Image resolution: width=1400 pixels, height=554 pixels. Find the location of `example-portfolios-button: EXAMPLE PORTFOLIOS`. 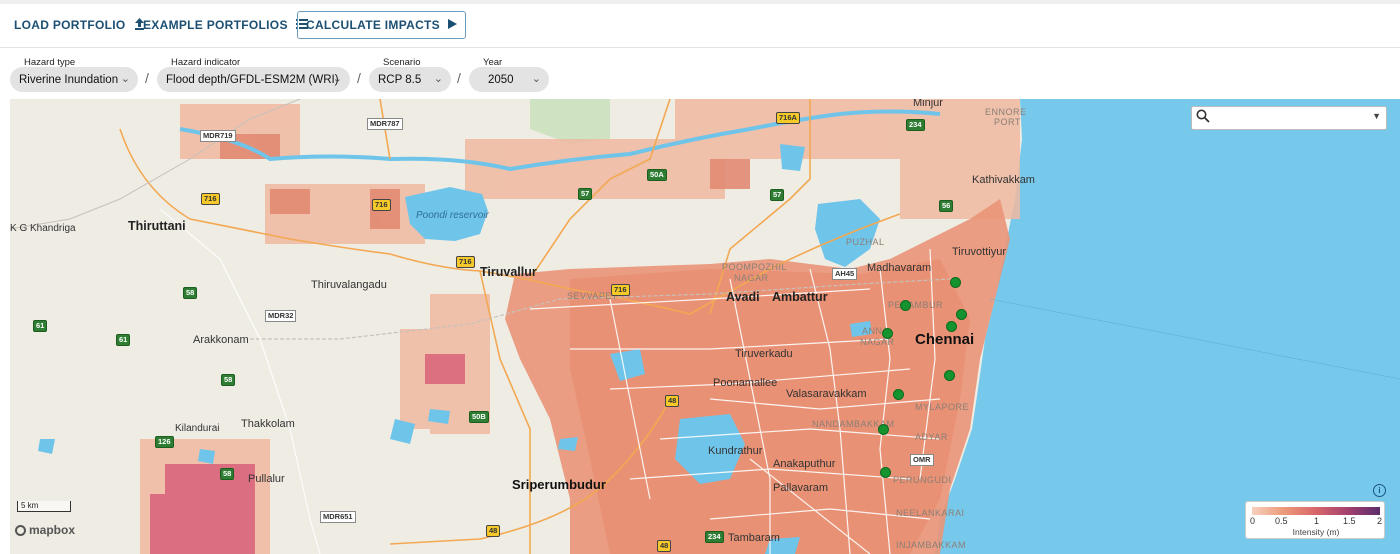

example-portfolios-button: EXAMPLE PORTFOLIOS is located at coordinates (225, 25).